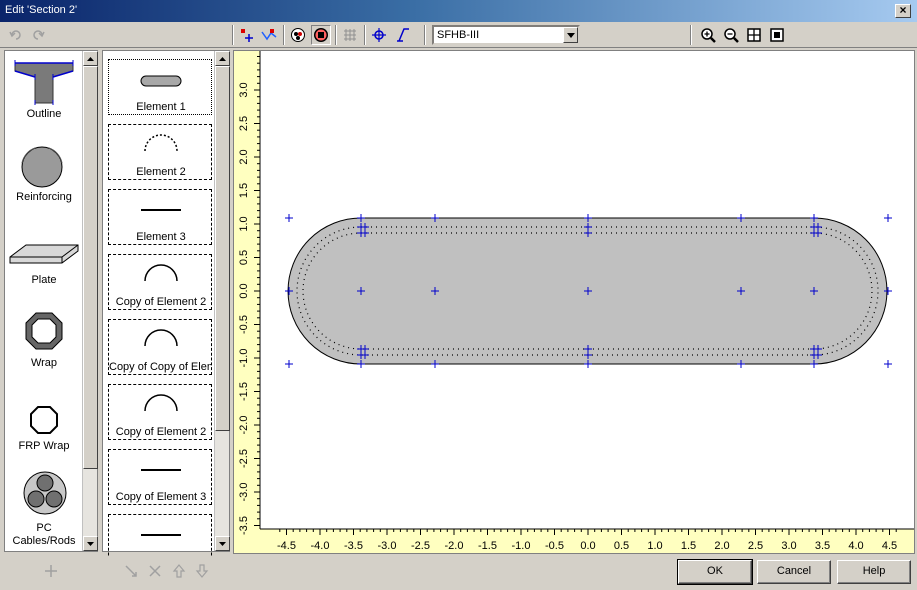 This screenshot has width=917, height=590. Describe the element at coordinates (822, 546) in the screenshot. I see `x-tick-label: 3.5` at that location.